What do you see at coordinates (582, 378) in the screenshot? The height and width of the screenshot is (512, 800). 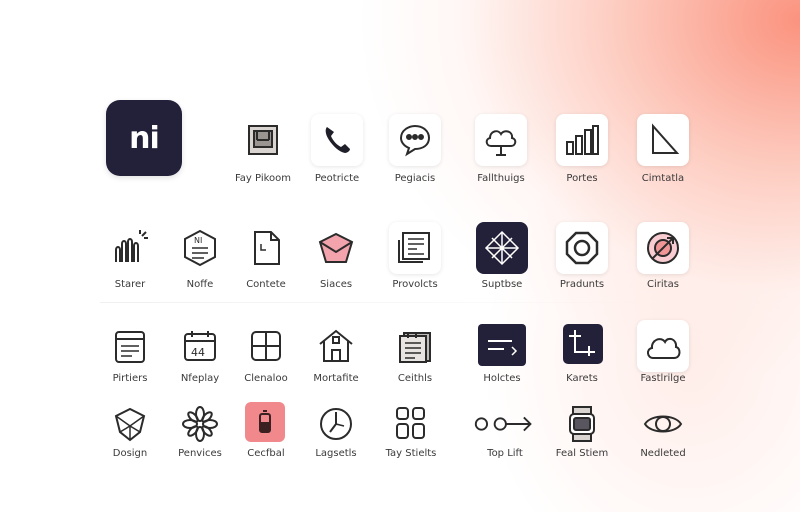 I see `label-crop: Karets` at bounding box center [582, 378].